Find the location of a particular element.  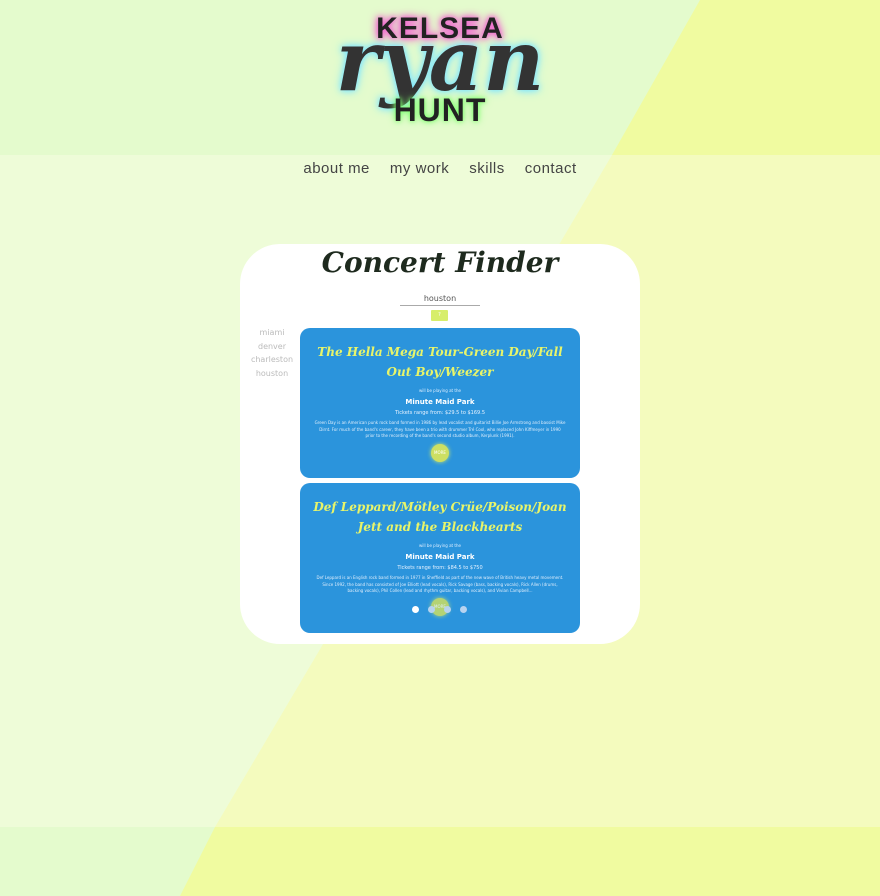

main-nav: about me my work skills contact is located at coordinates (440, 168).